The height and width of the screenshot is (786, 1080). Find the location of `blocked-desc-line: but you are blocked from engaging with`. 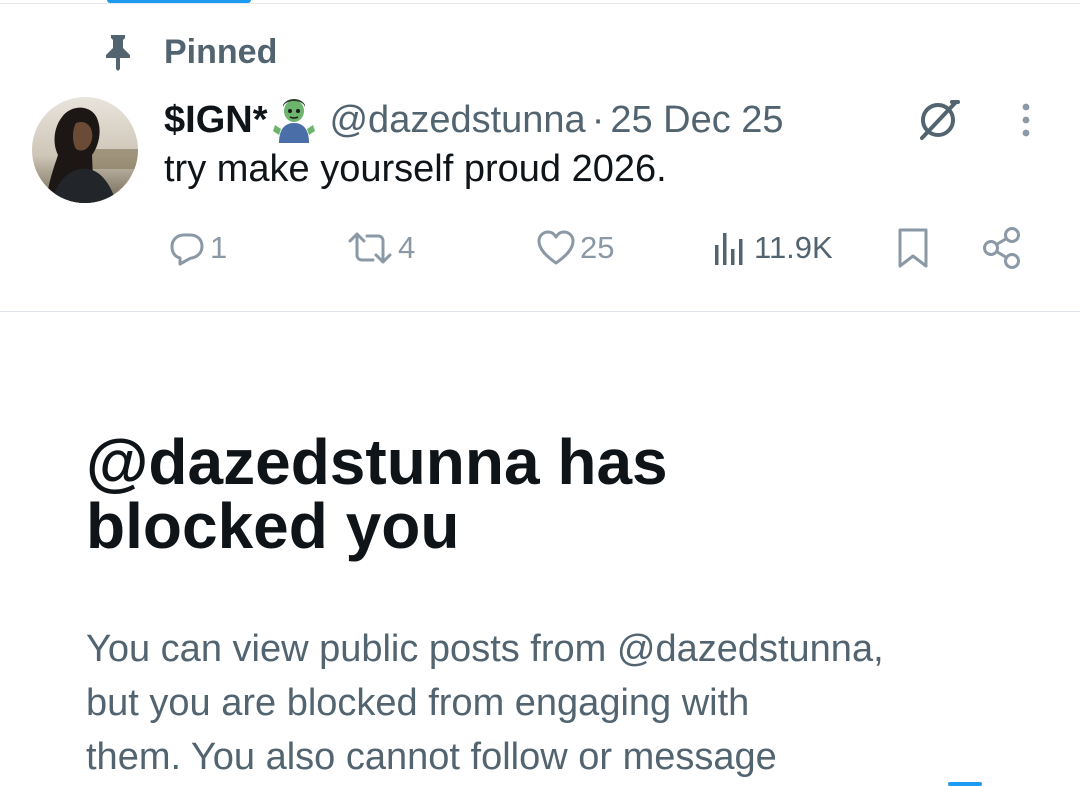

blocked-desc-line: but you are blocked from engaging with is located at coordinates (418, 703).